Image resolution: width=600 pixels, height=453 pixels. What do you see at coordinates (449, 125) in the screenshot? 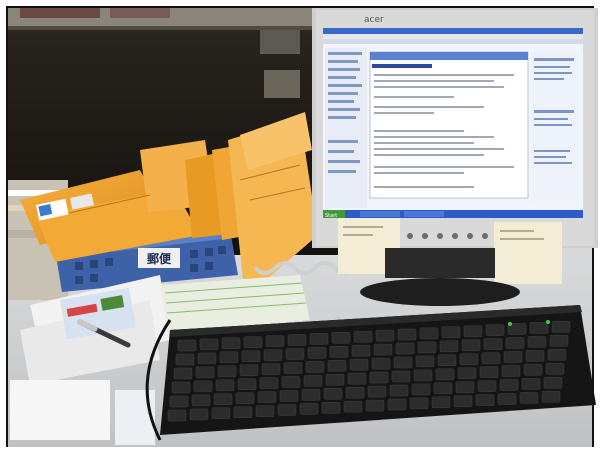
I see `screen-content` at bounding box center [449, 125].